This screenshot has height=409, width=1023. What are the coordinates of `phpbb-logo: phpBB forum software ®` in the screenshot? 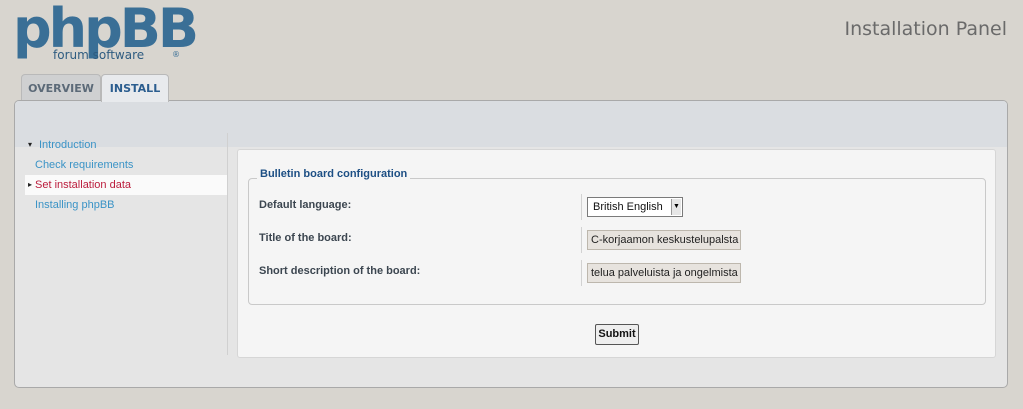 It's located at (106, 34).